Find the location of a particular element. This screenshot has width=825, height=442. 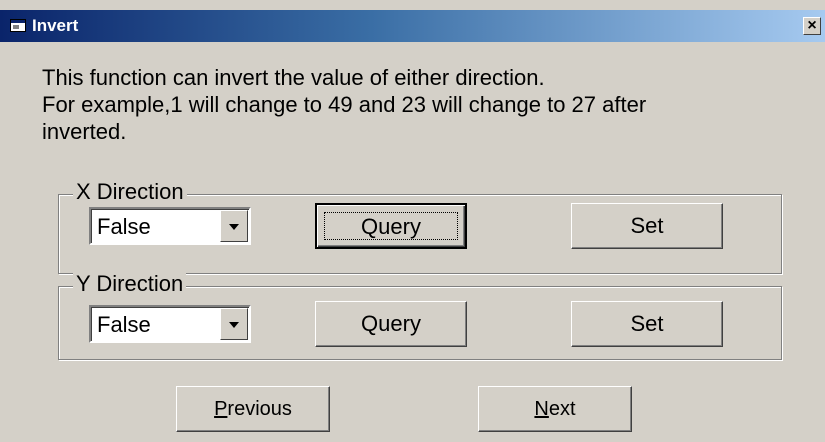

close-button: × is located at coordinates (812, 26).